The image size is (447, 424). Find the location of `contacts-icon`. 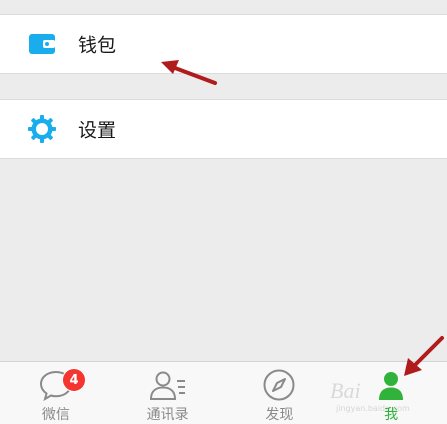

contacts-icon is located at coordinates (168, 385).